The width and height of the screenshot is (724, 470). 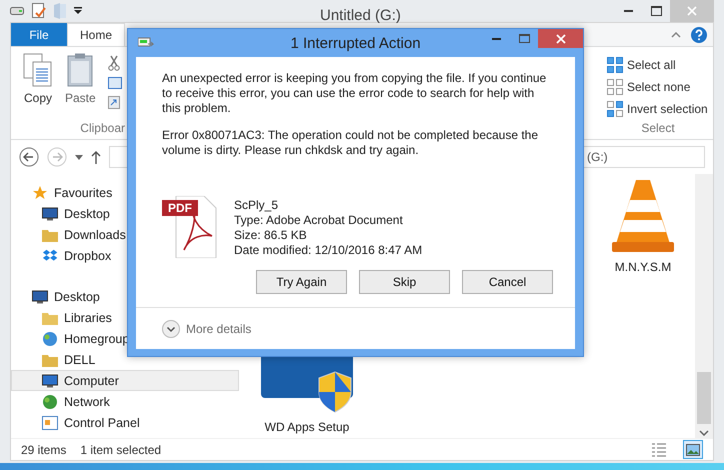 I want to click on file-size: Size: 86.5 KB, so click(x=271, y=235).